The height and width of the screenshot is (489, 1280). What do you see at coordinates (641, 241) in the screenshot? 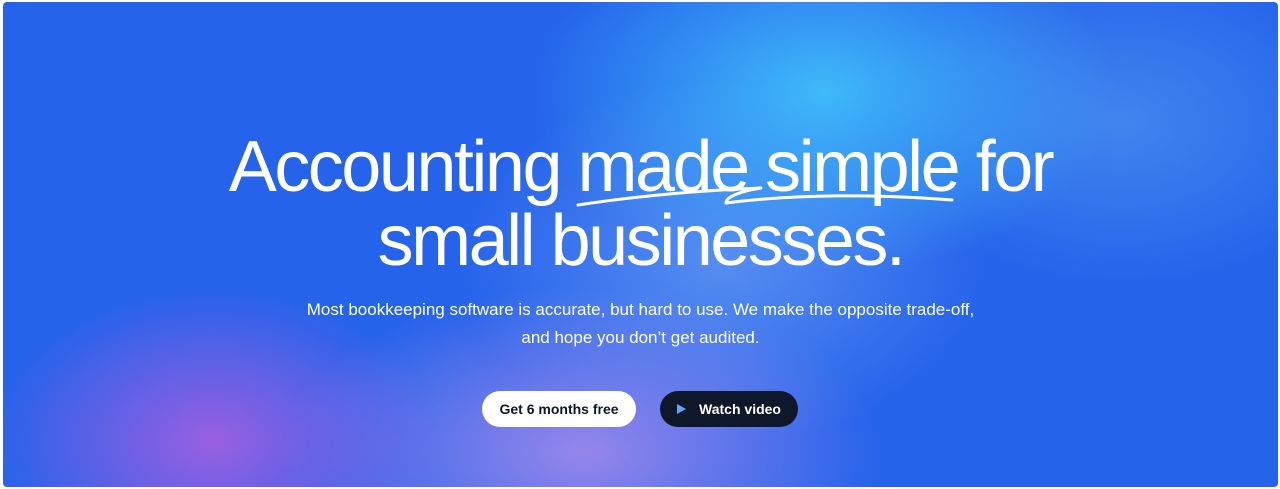
I see `headline-line-2: small businesses.` at bounding box center [641, 241].